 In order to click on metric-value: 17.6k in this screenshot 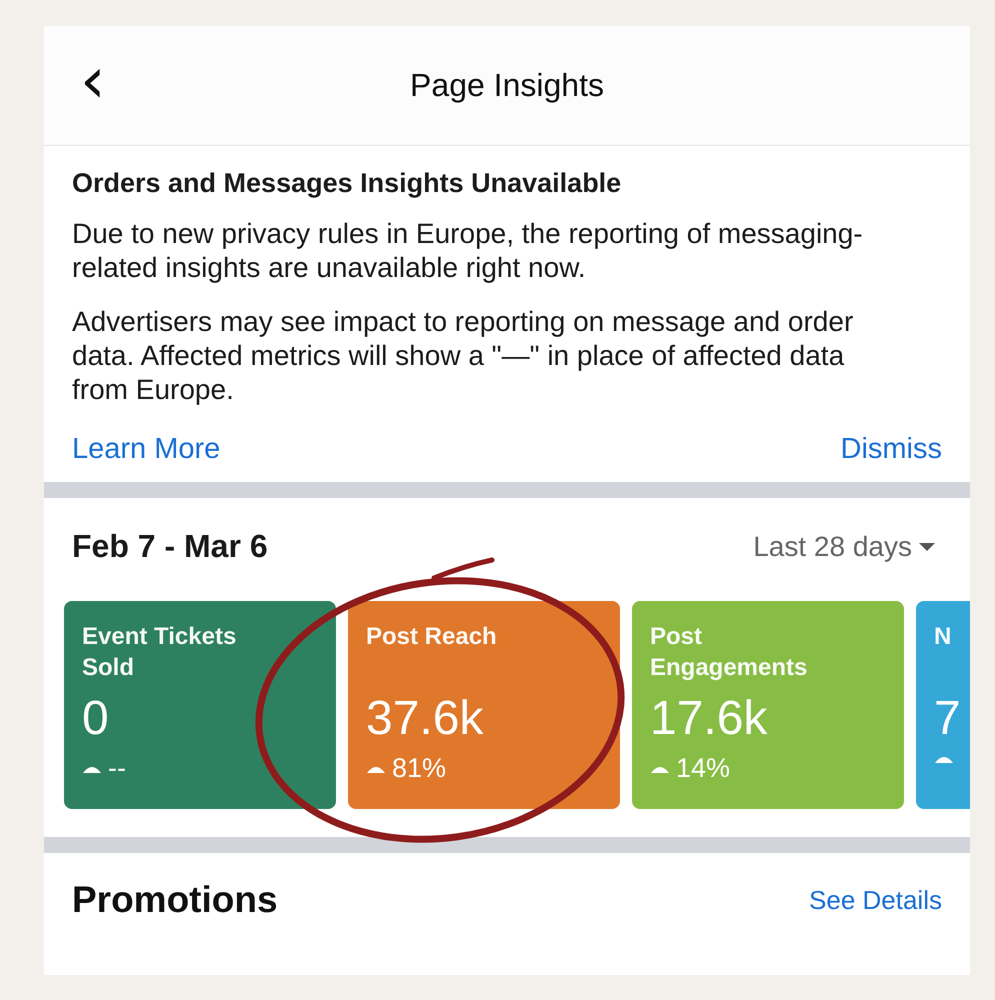, I will do `click(709, 719)`.